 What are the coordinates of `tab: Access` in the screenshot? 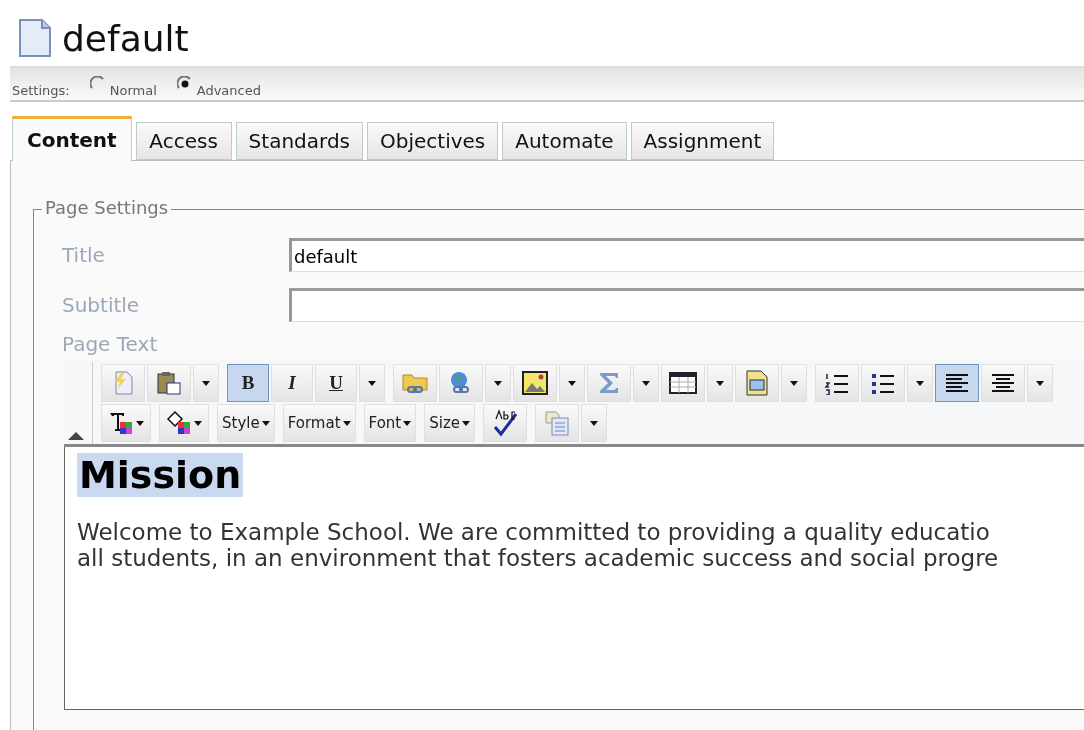 It's located at (183, 141).